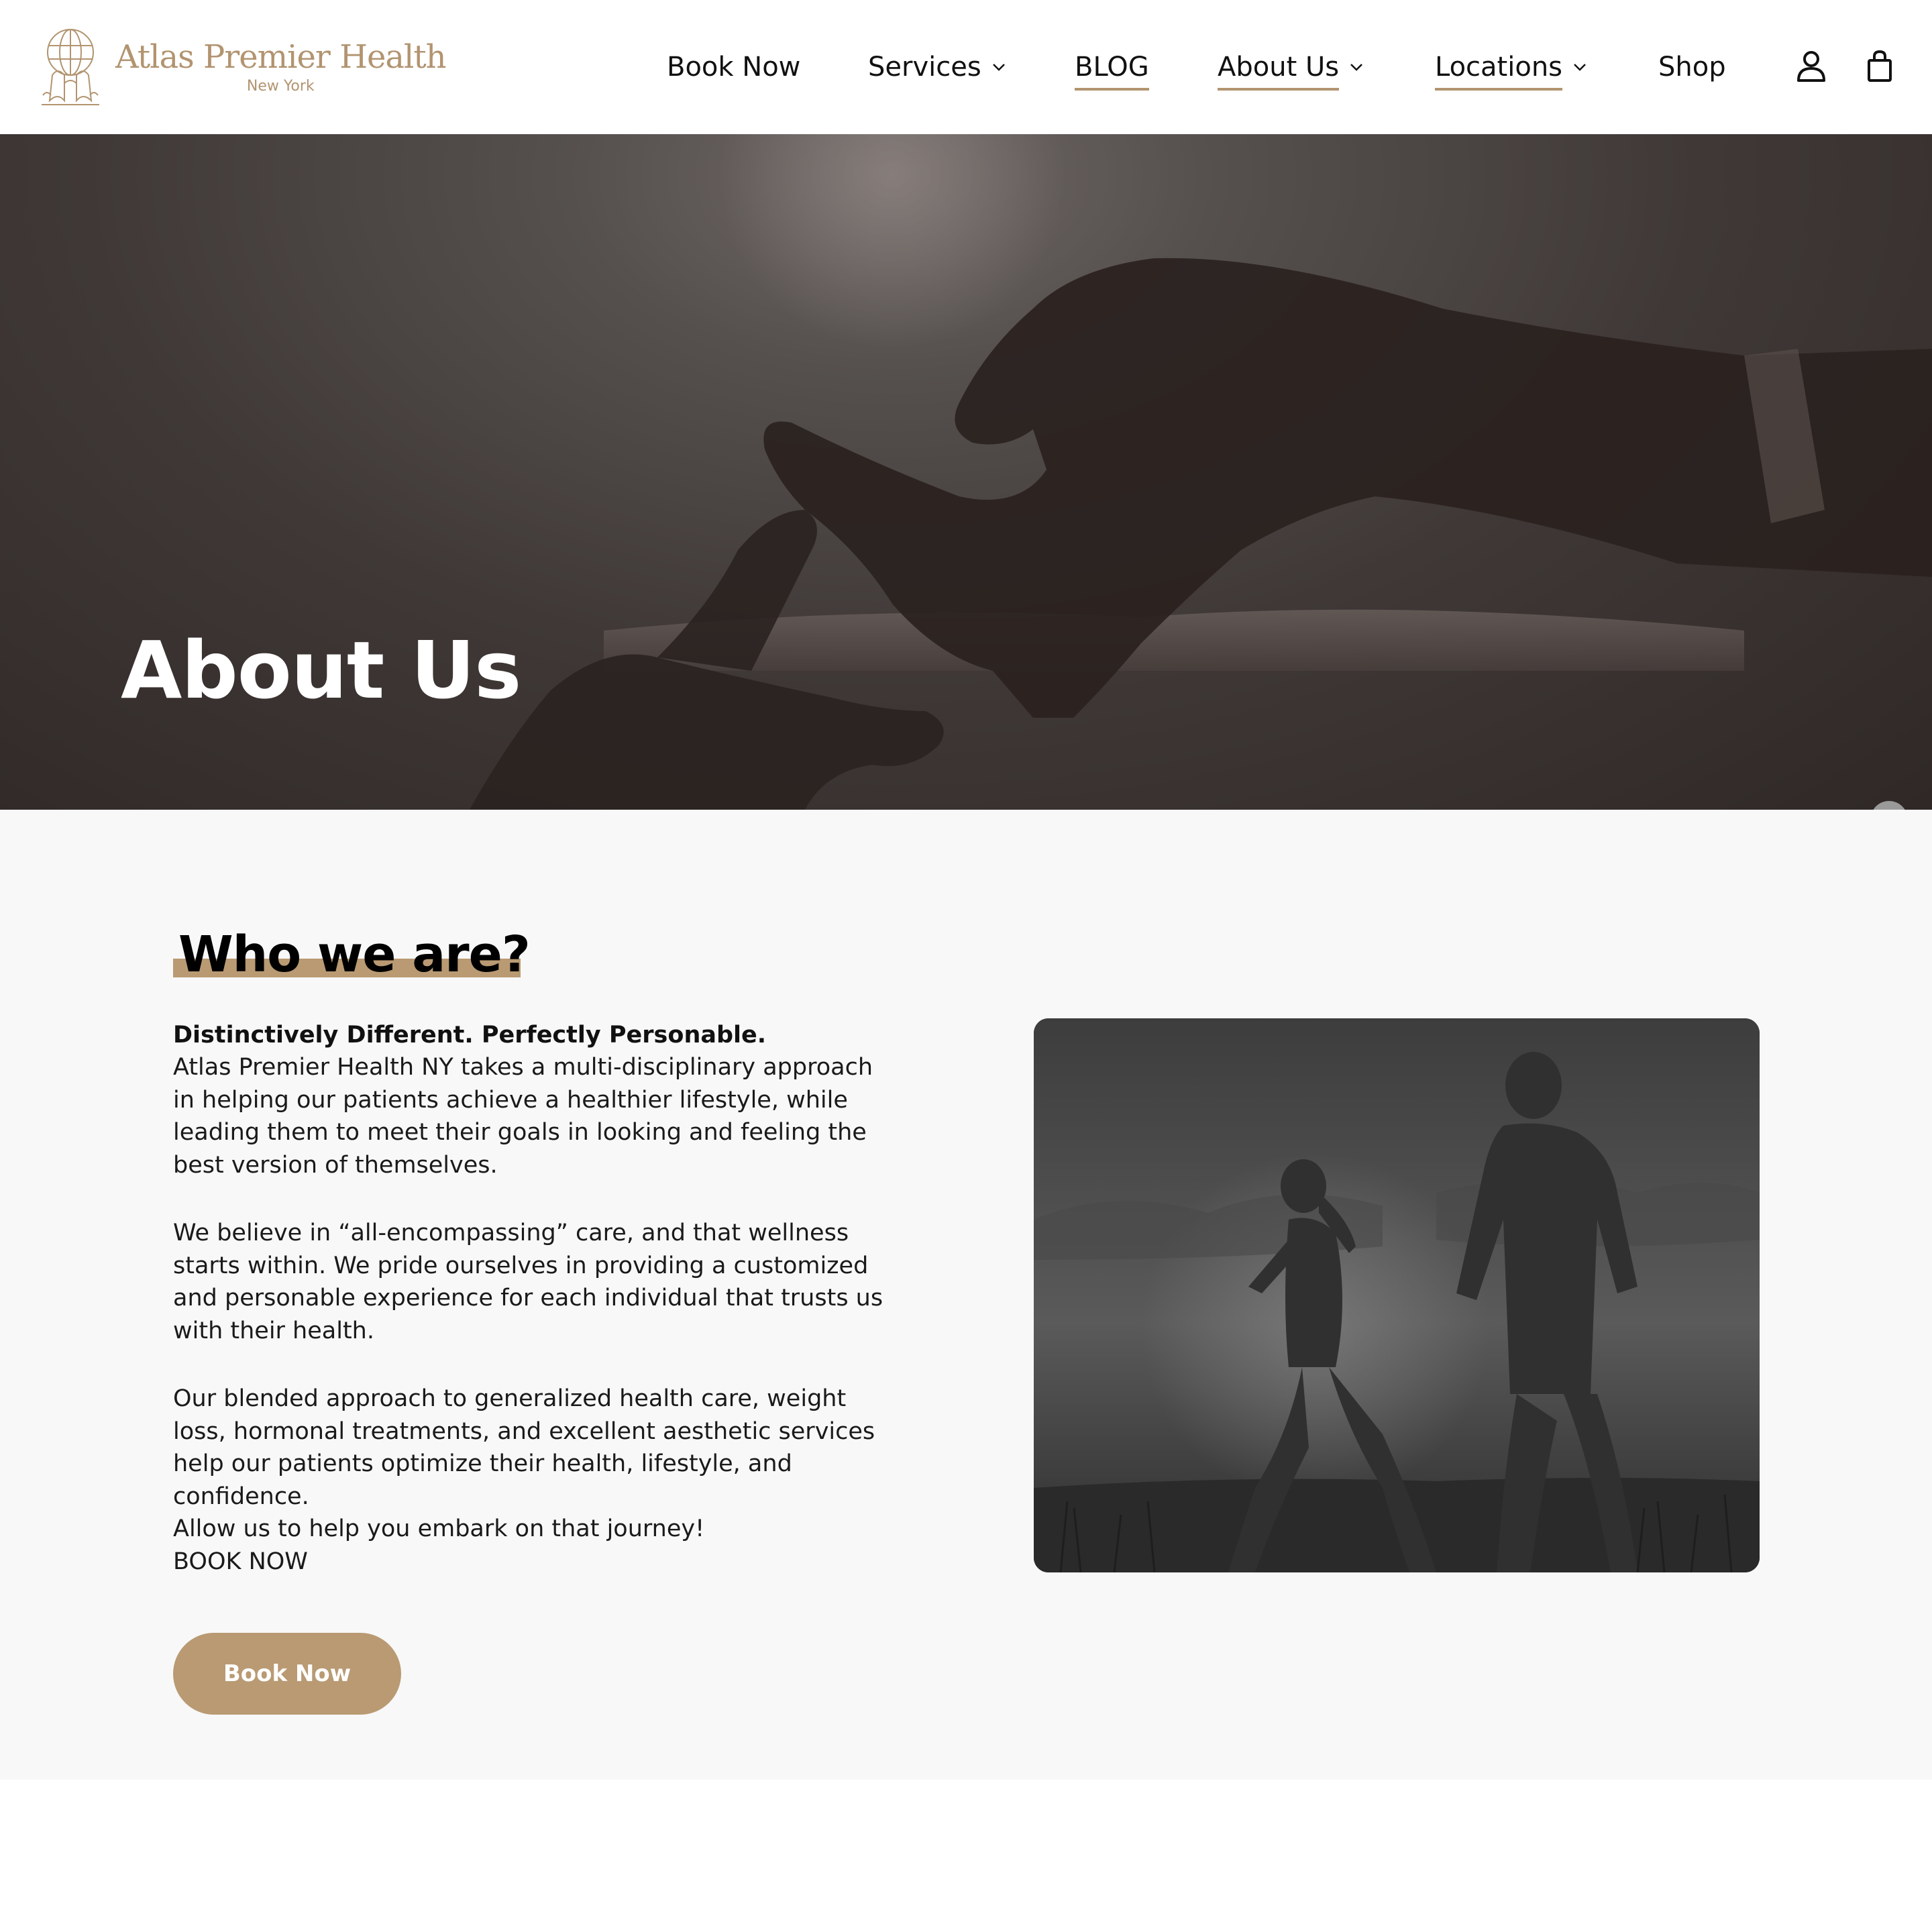 This screenshot has width=1932, height=1932. I want to click on account-icon, so click(1811, 66).